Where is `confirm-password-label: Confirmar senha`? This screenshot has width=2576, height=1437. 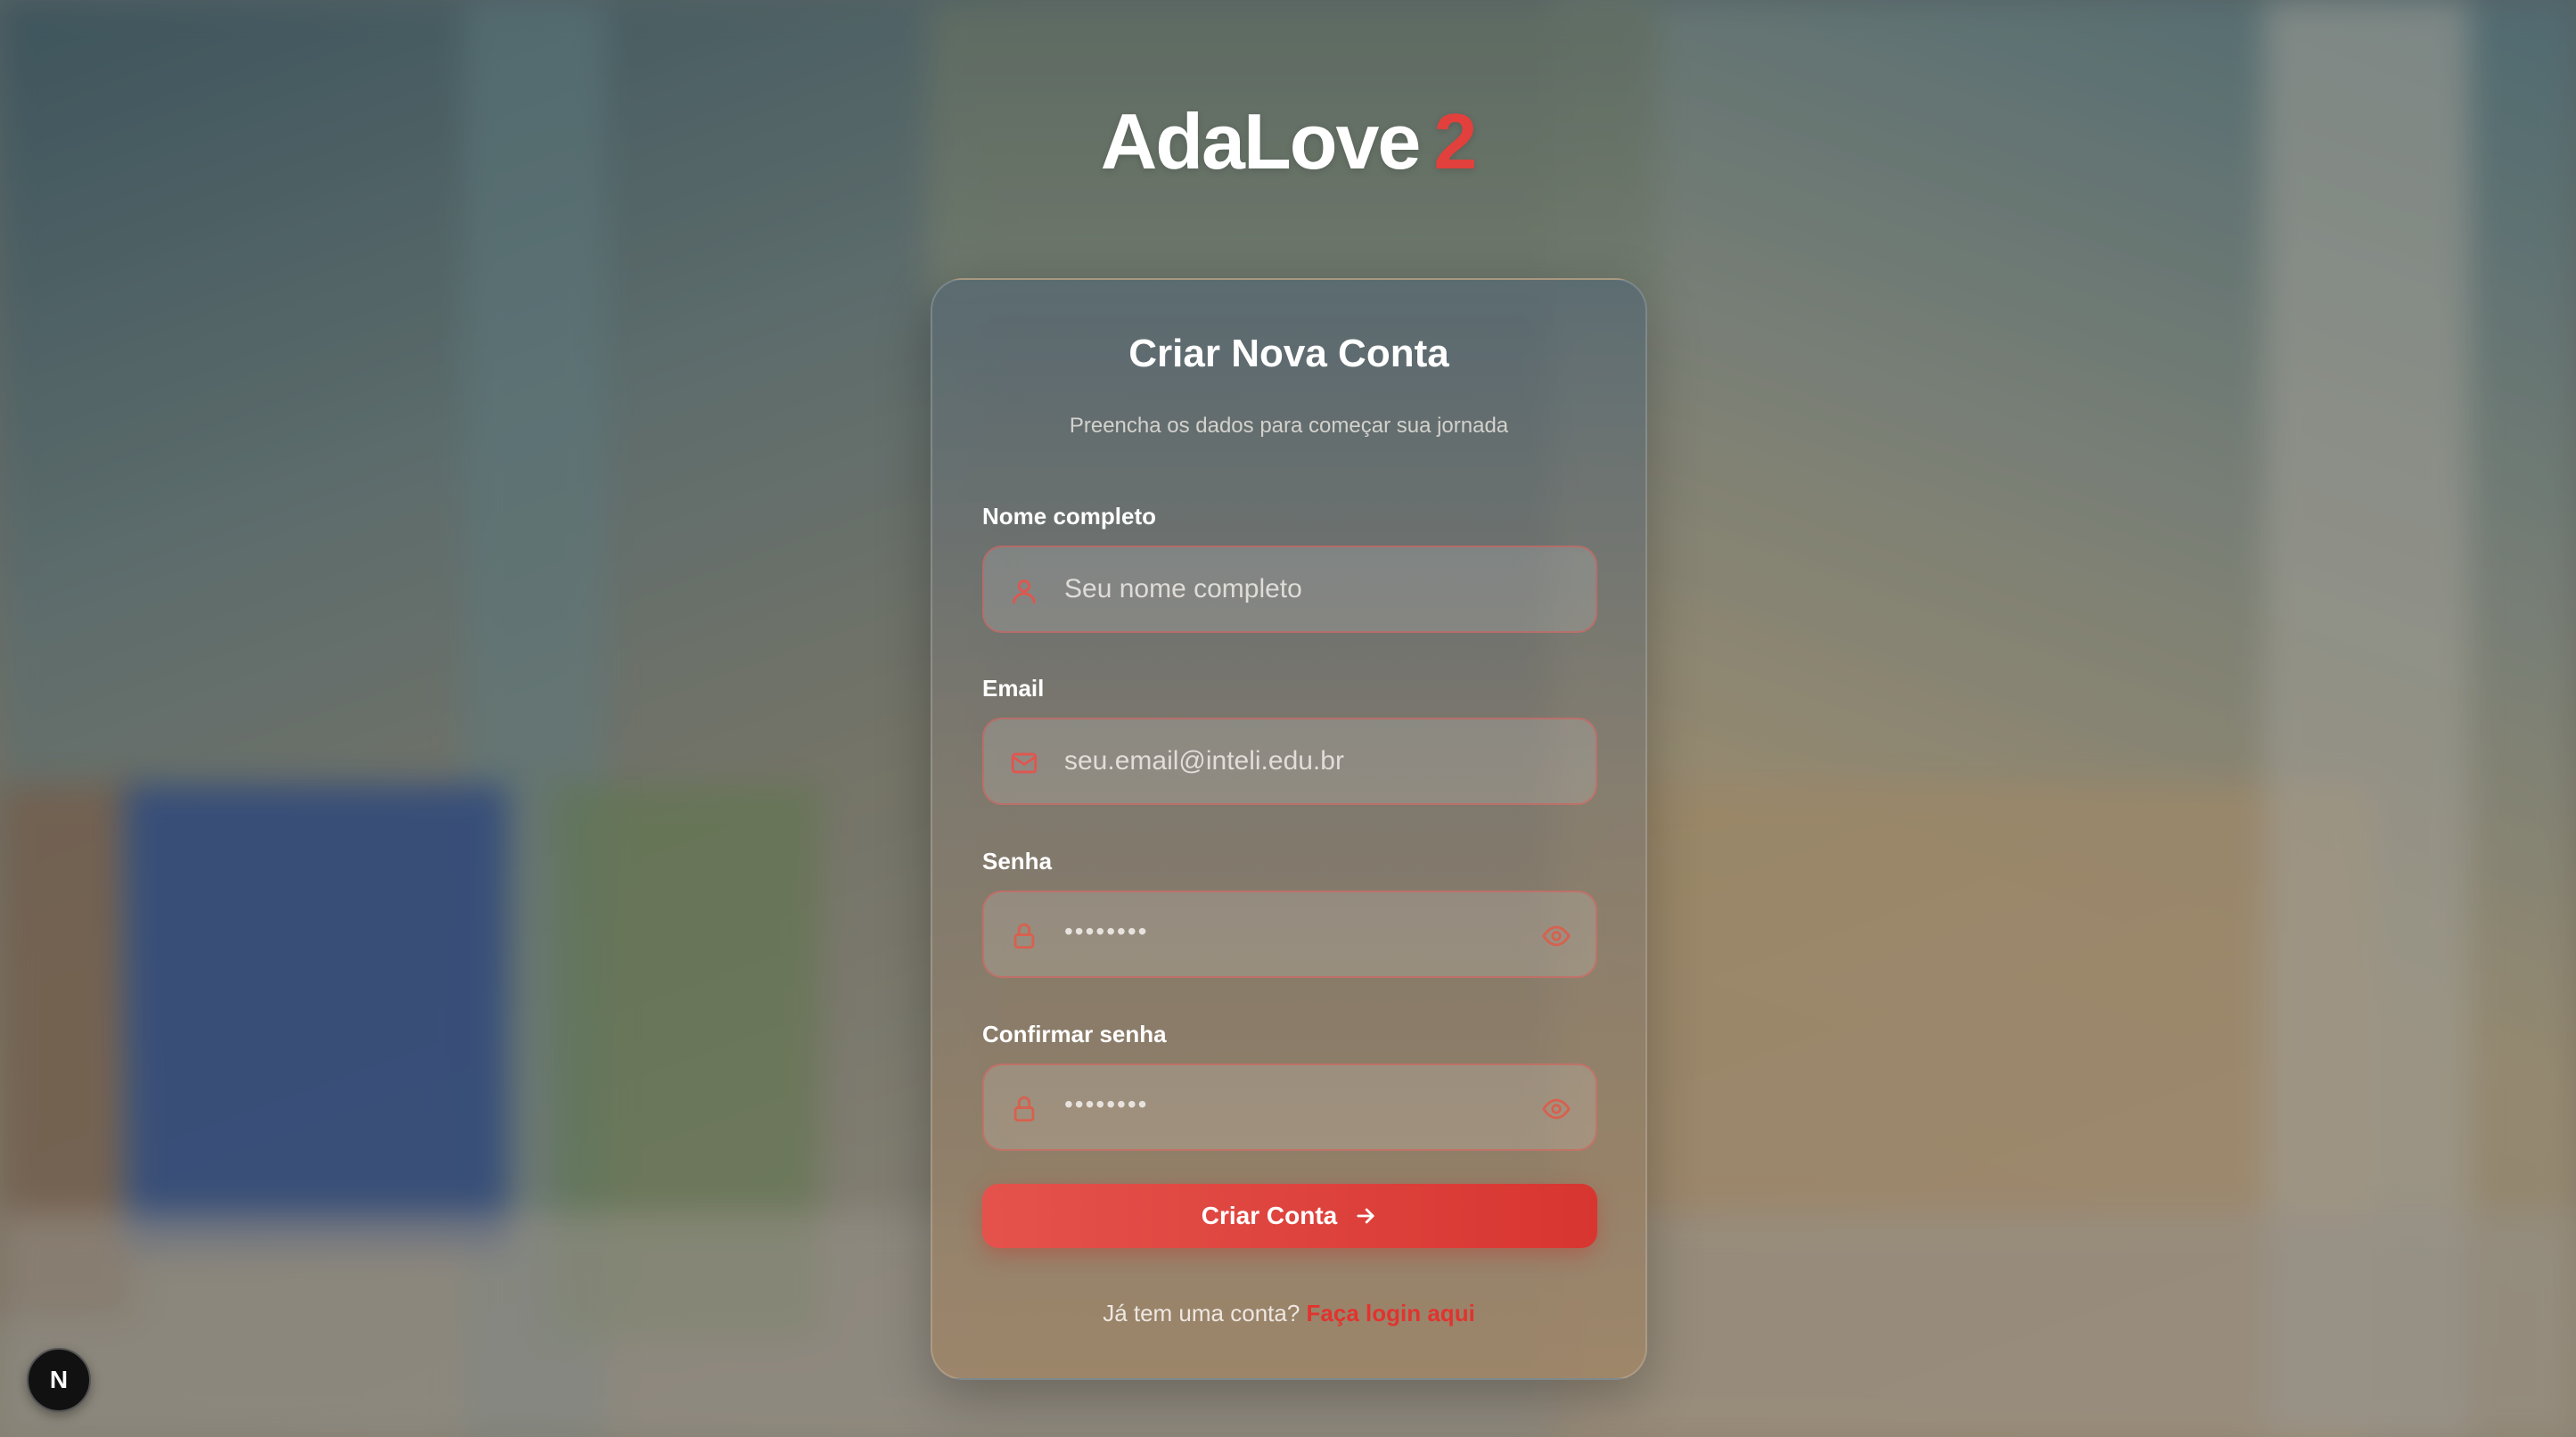 confirm-password-label: Confirmar senha is located at coordinates (1074, 1034).